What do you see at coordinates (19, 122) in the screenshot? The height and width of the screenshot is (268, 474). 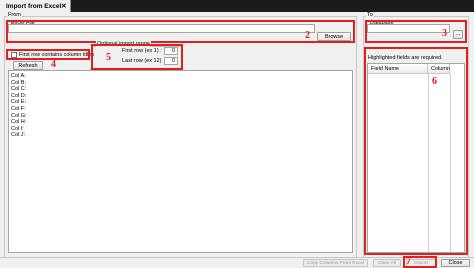 I see `excel-column-item: Col H:` at bounding box center [19, 122].